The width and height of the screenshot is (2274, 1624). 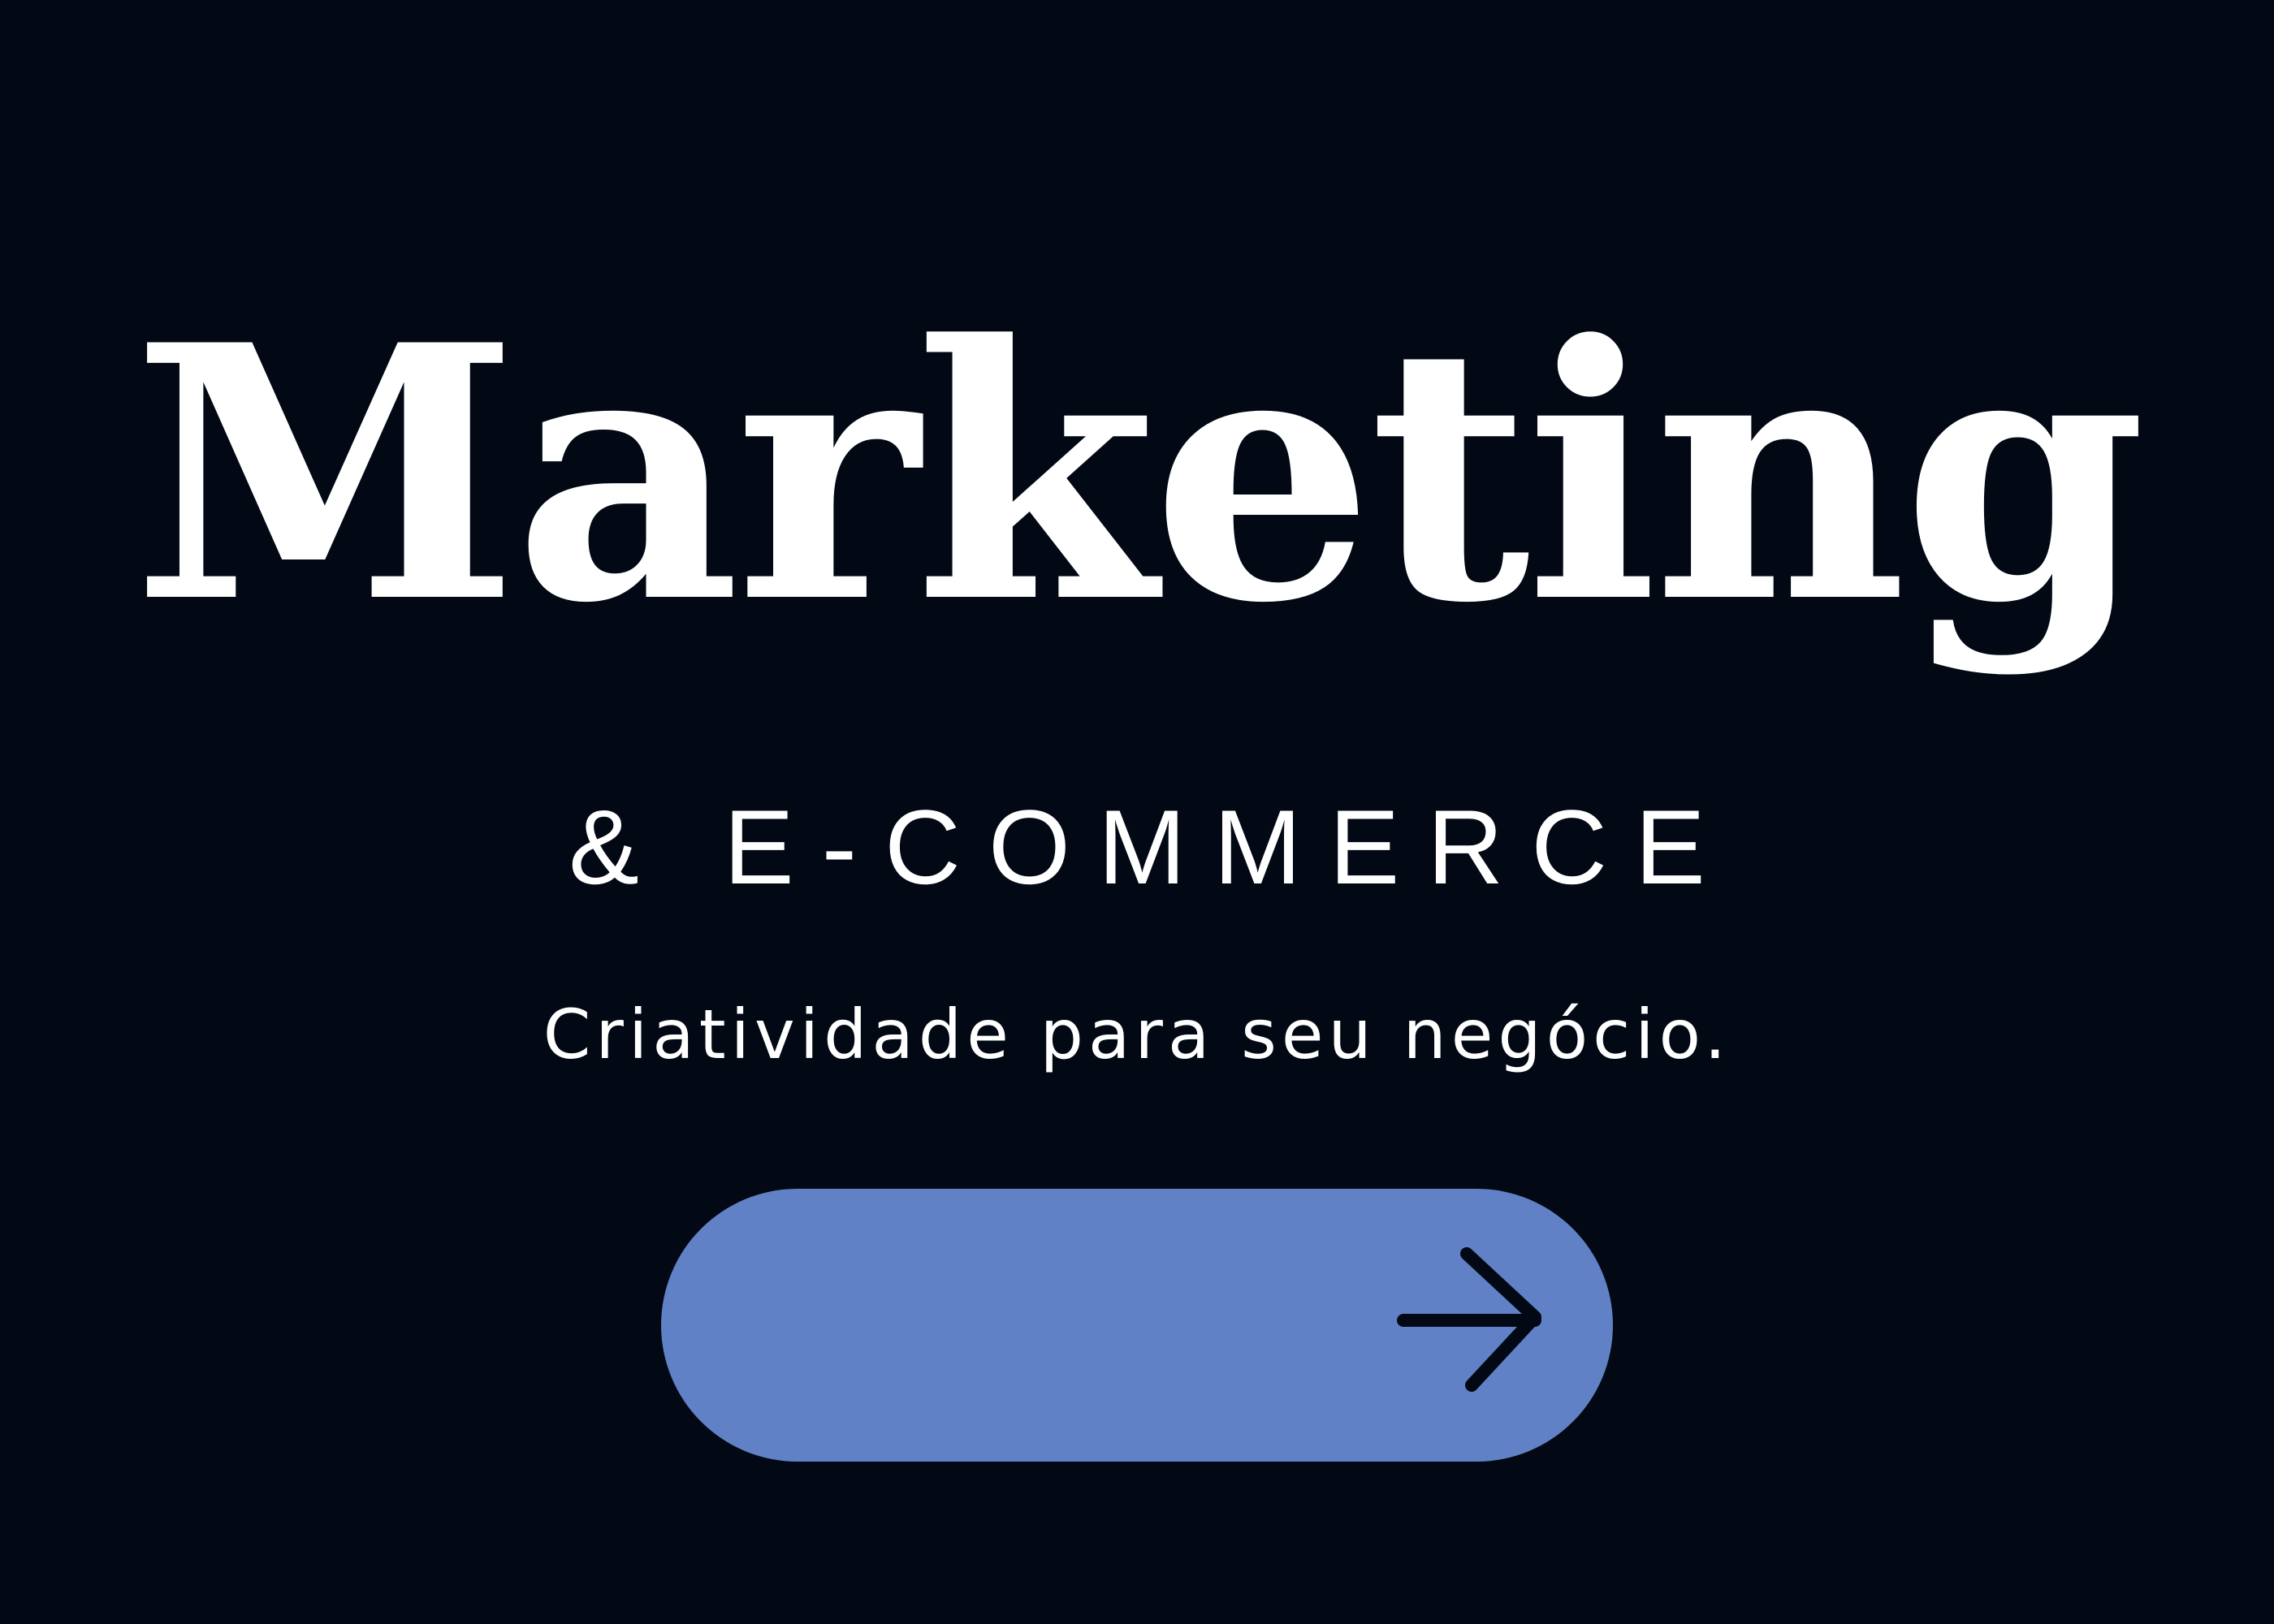 I want to click on tagline: Criatividade para seu negócio., so click(x=1137, y=1034).